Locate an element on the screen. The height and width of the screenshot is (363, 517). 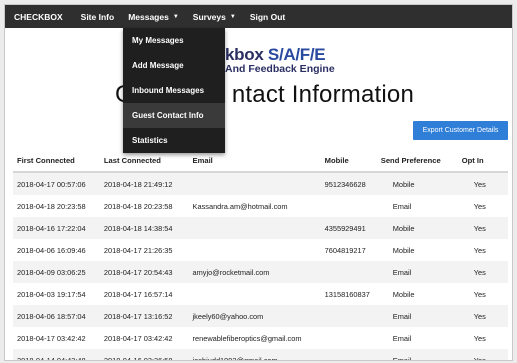
column-header: Mobile is located at coordinates (352, 161).